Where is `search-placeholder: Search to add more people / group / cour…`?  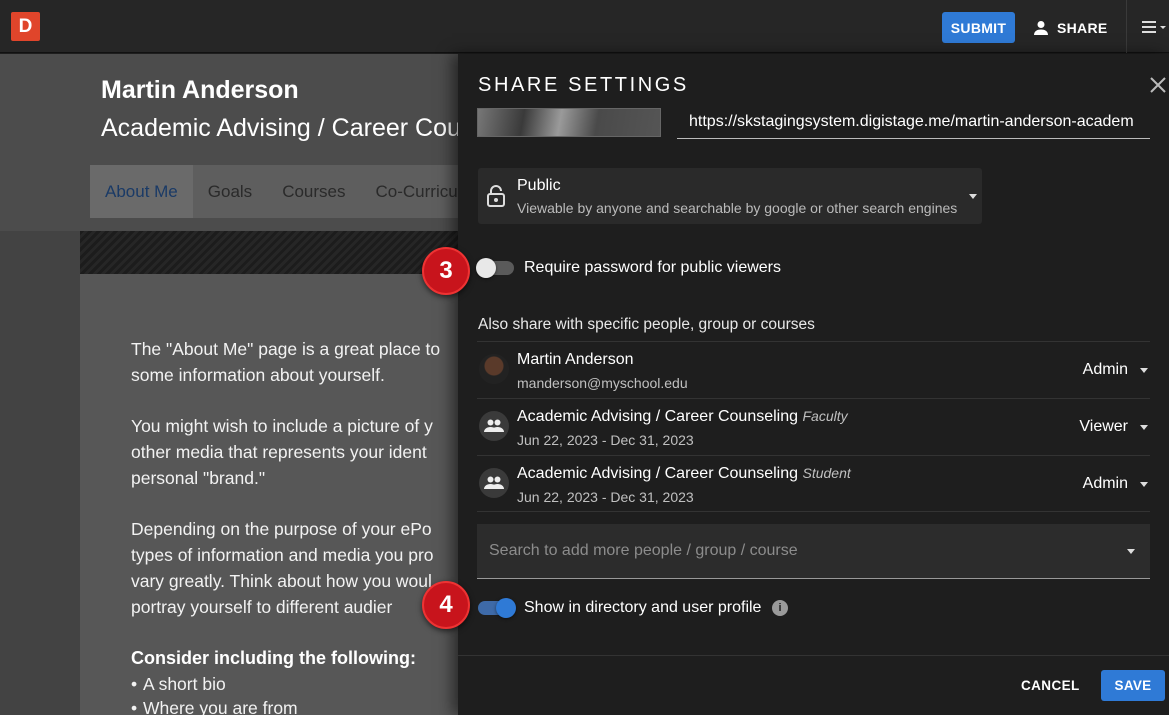 search-placeholder: Search to add more people / group / cour… is located at coordinates (643, 550).